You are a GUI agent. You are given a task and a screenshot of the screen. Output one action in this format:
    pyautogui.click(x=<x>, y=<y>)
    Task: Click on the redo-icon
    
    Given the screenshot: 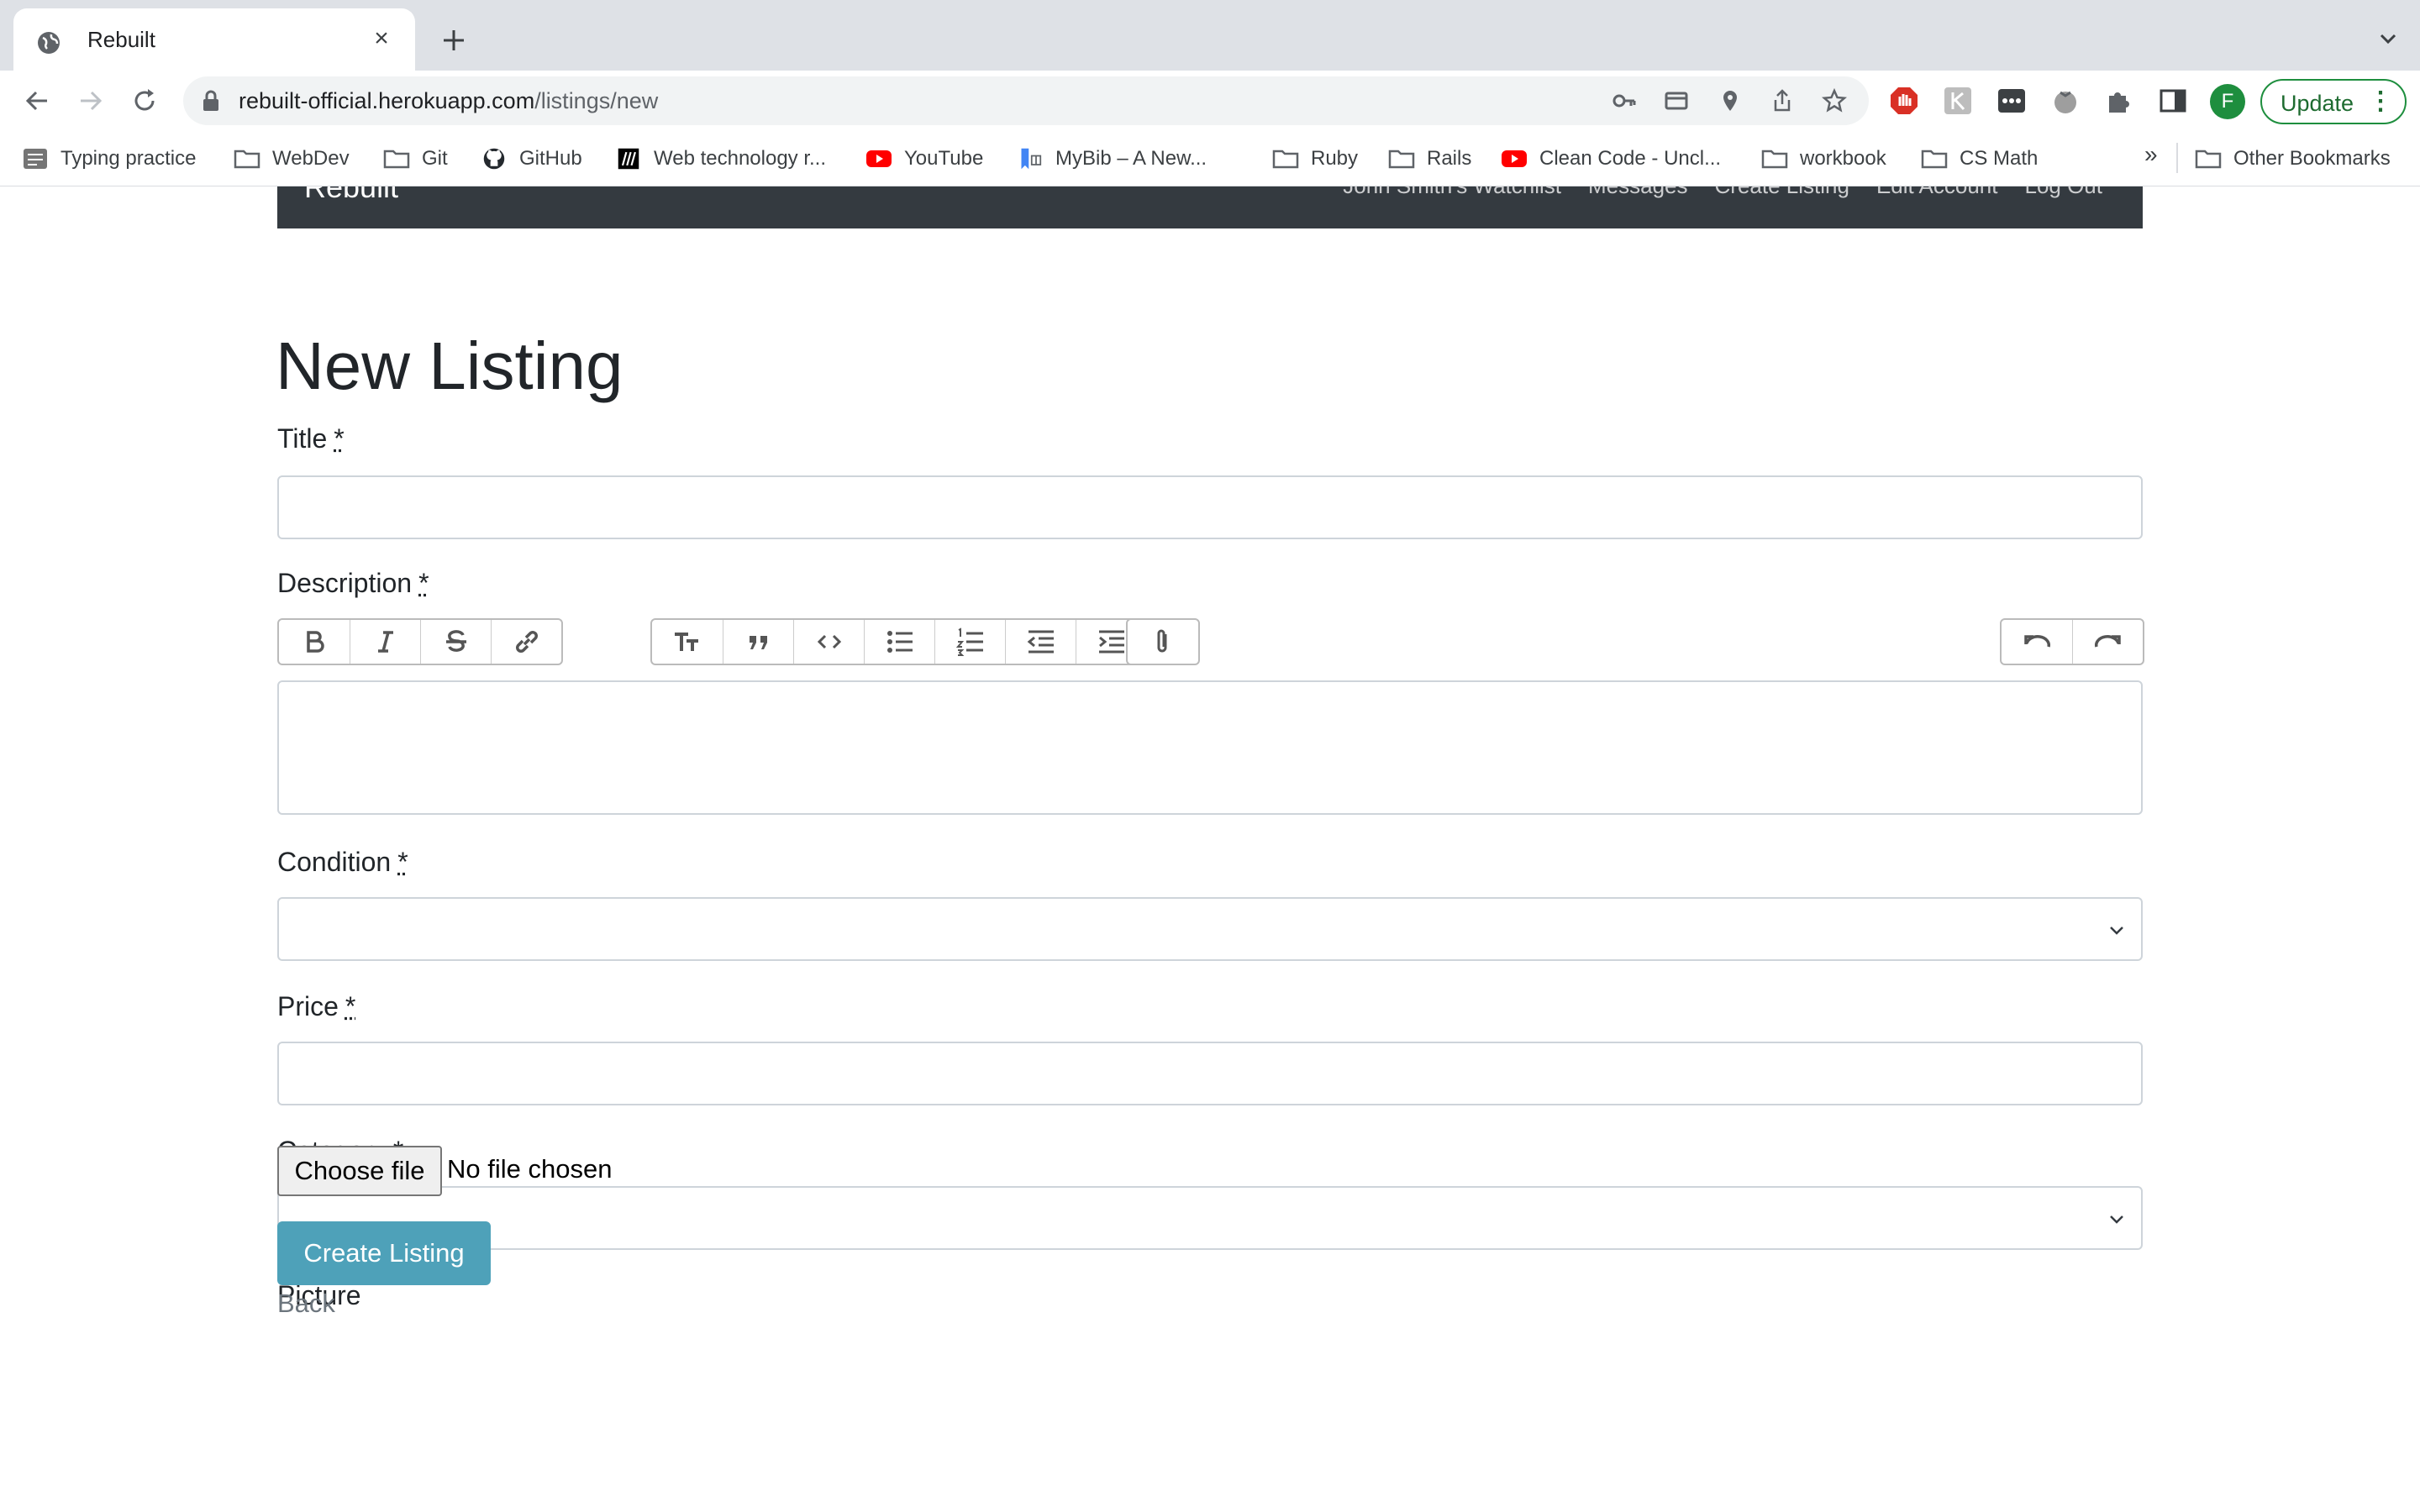 What is the action you would take?
    pyautogui.click(x=2107, y=641)
    